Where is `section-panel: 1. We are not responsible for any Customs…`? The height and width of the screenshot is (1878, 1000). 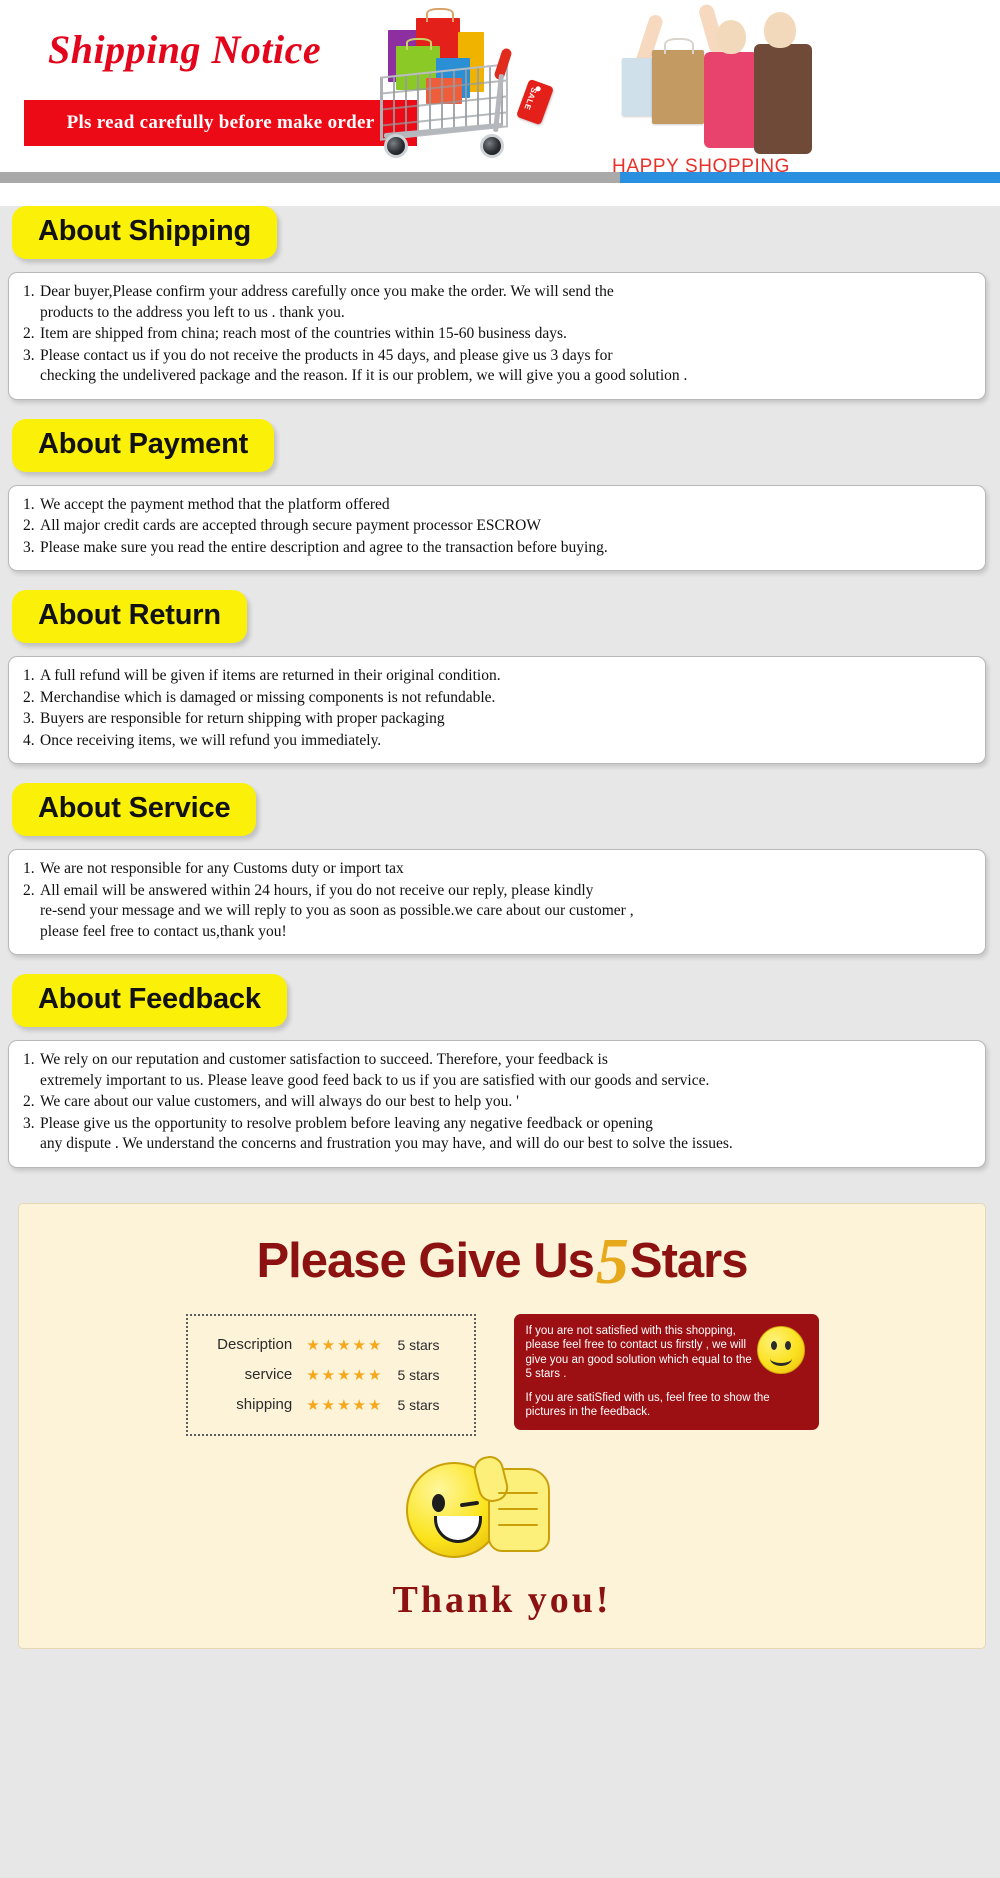
section-panel: 1. We are not responsible for any Customs… is located at coordinates (497, 902).